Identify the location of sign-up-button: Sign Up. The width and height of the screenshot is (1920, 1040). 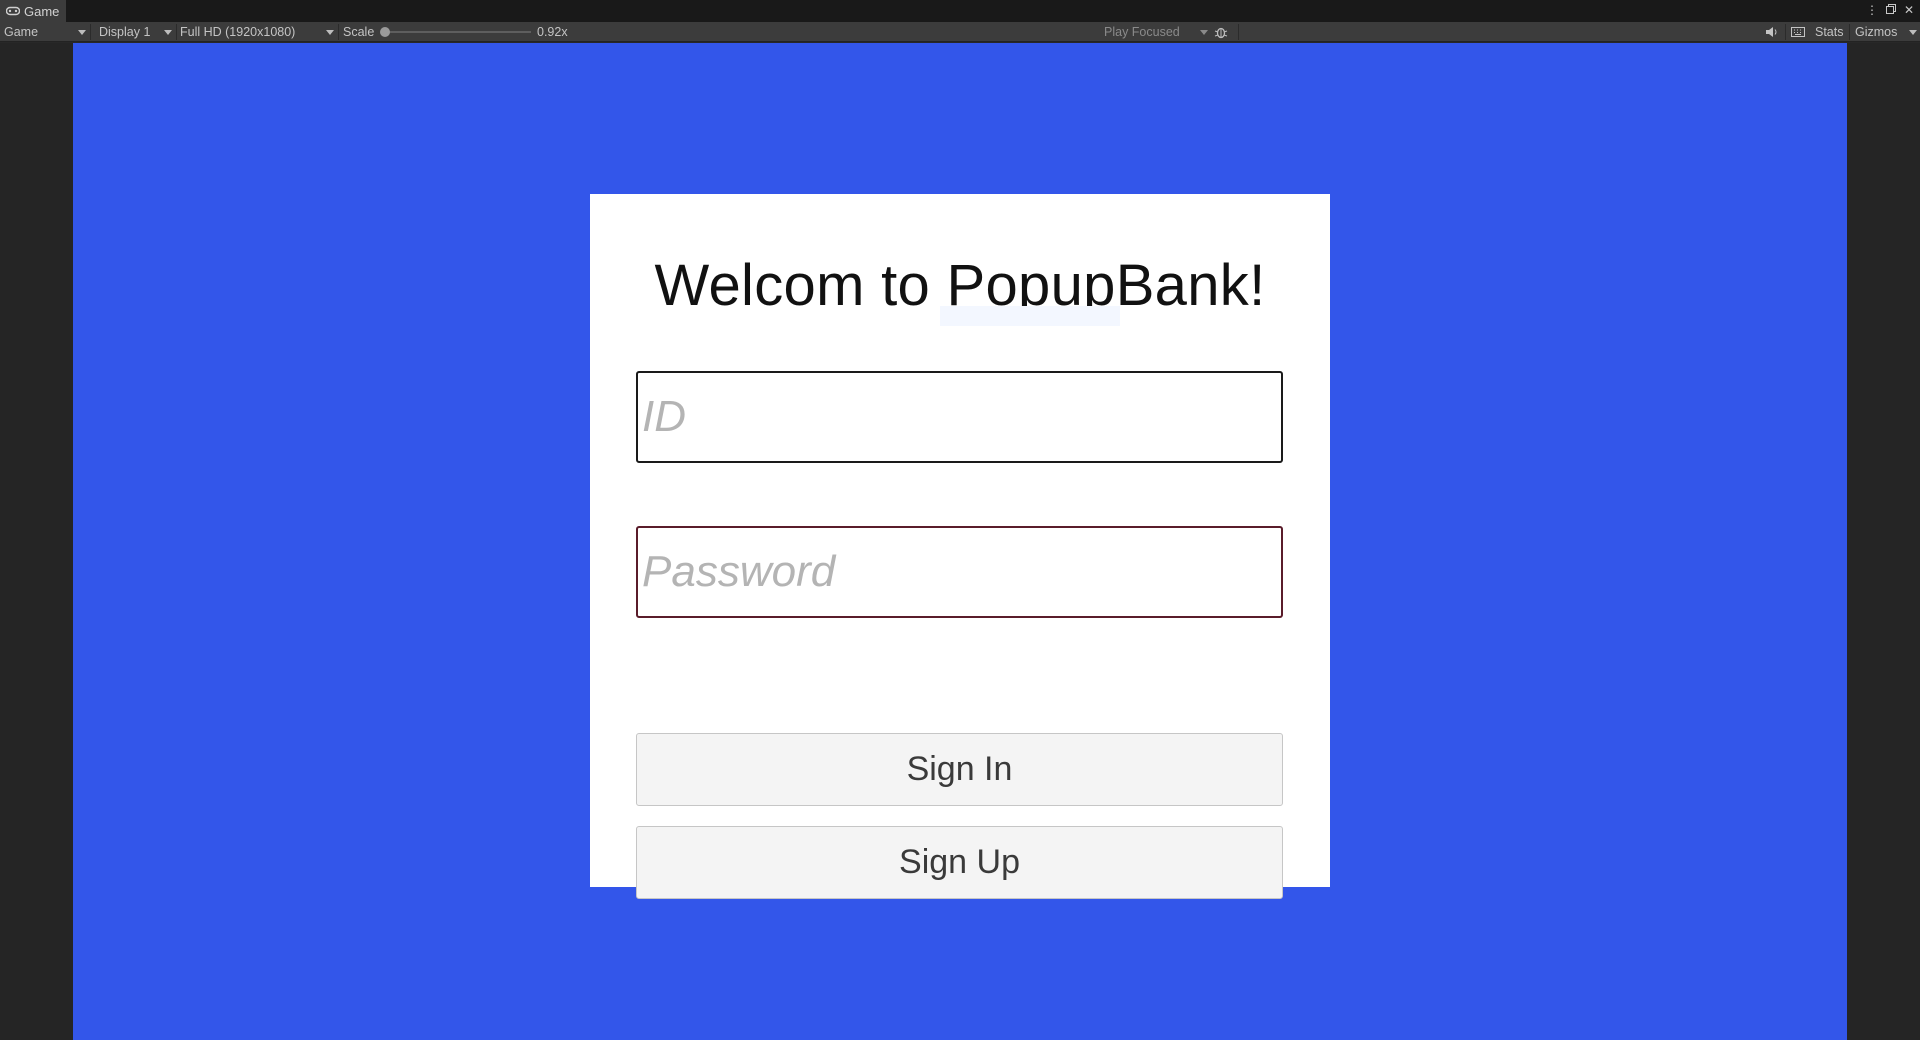
(959, 862).